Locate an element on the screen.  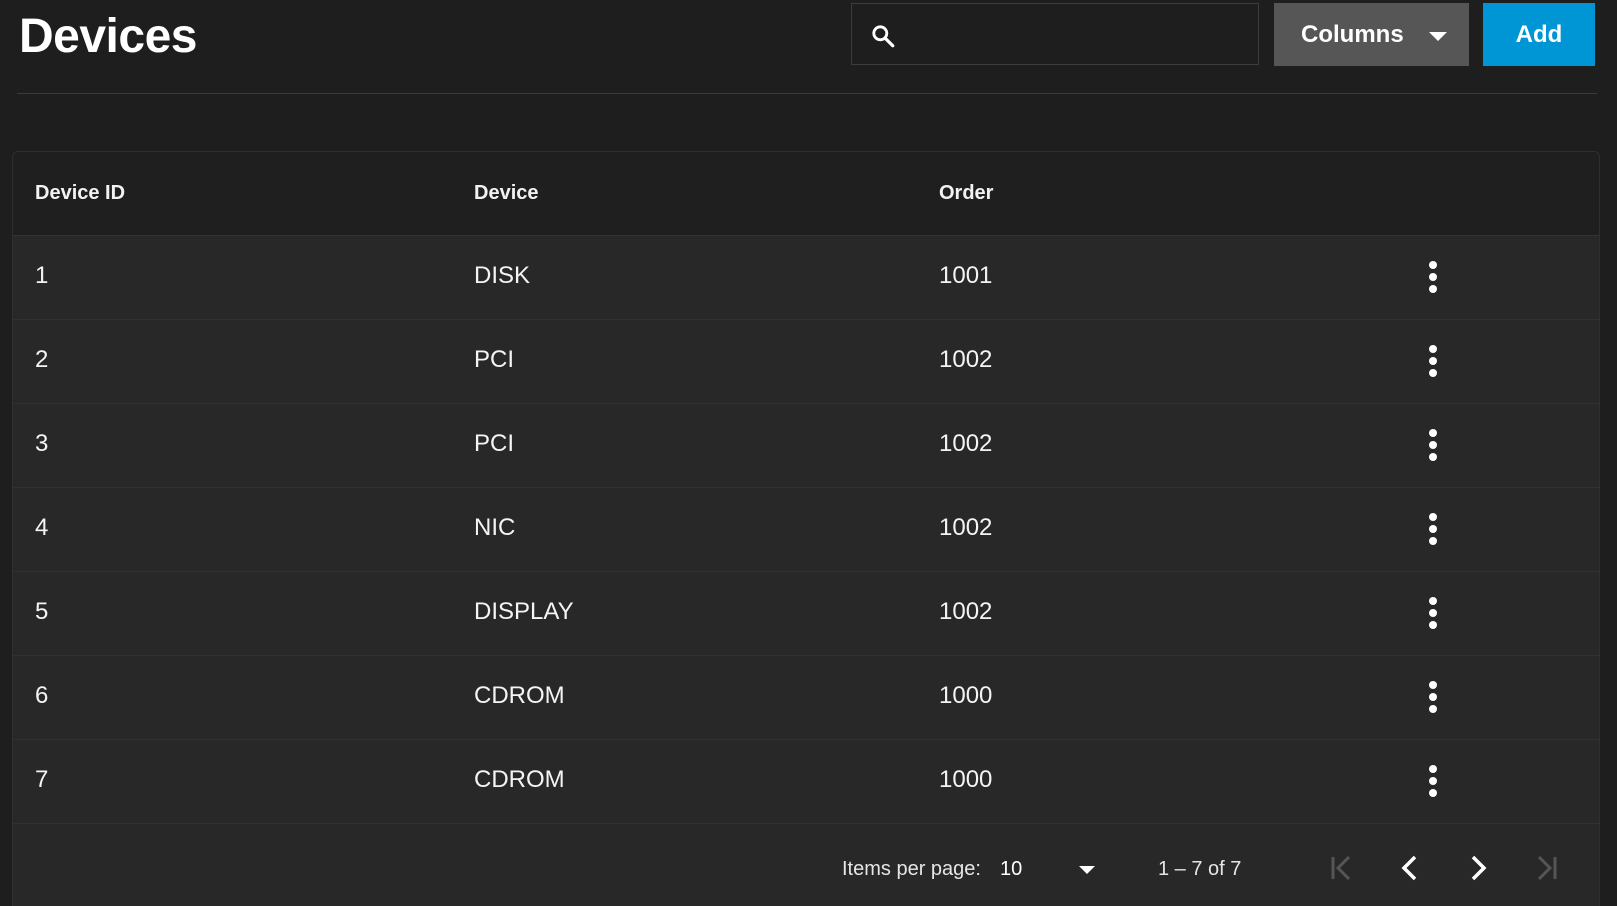
table-row: 6 CDROM 1000 is located at coordinates (806, 698).